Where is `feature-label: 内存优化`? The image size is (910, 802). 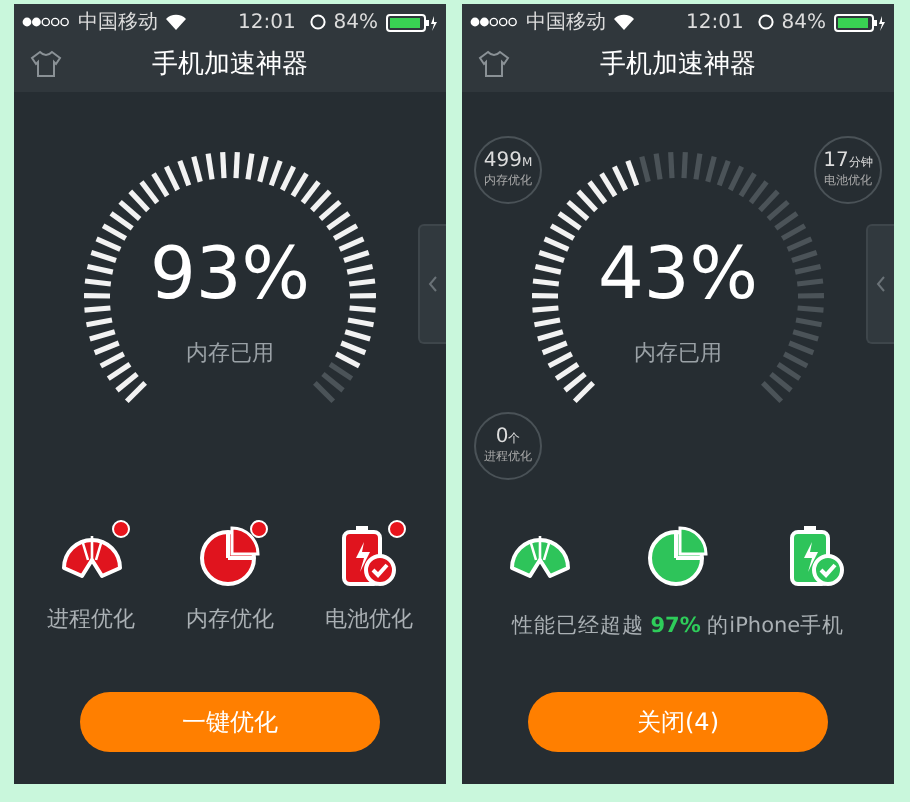 feature-label: 内存优化 is located at coordinates (229, 620).